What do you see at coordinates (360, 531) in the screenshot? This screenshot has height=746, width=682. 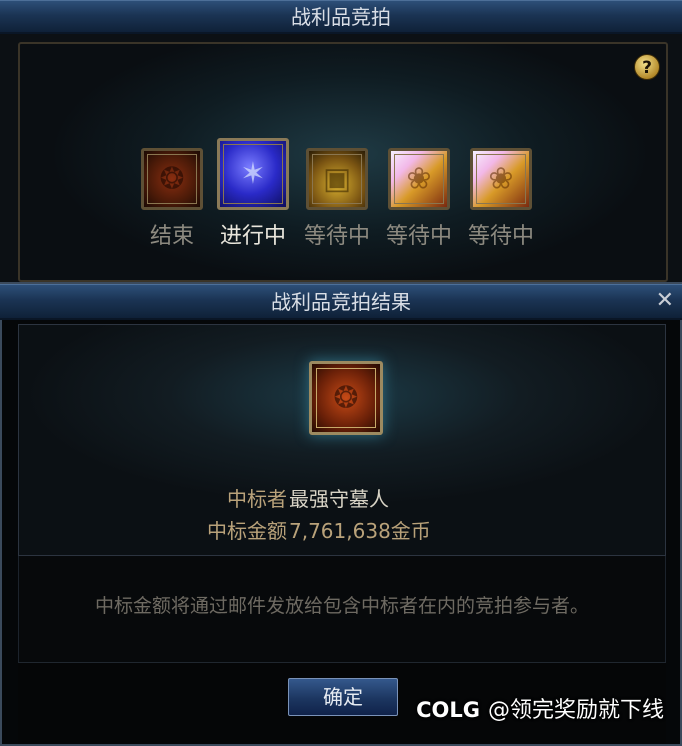 I see `amount-value: 7,761,638金币` at bounding box center [360, 531].